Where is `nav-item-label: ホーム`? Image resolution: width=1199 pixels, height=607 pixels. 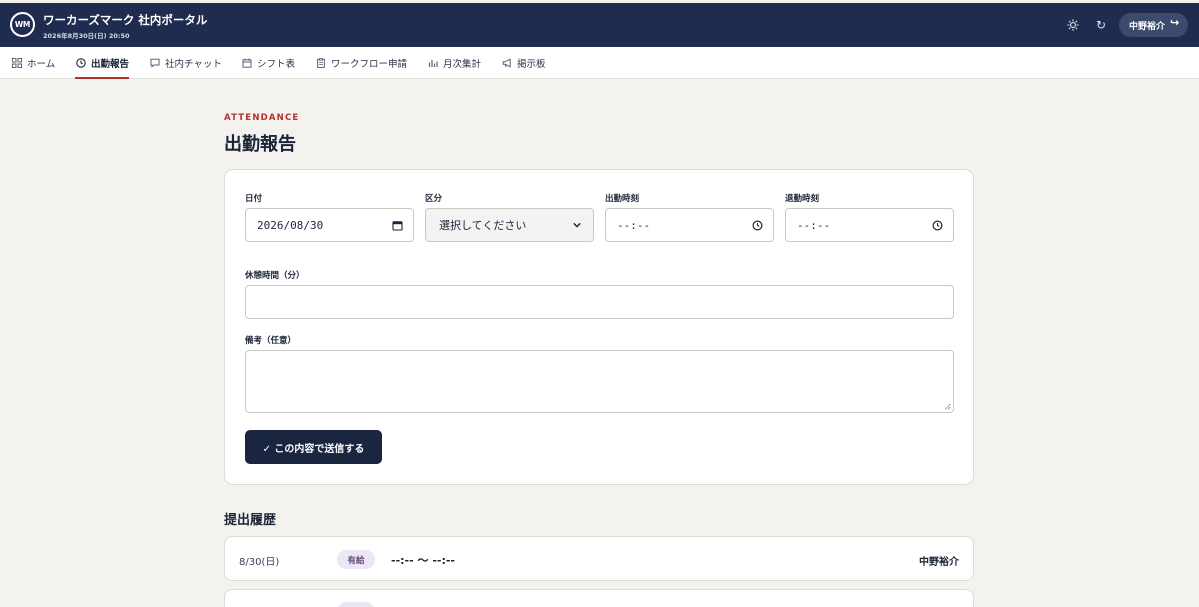 nav-item-label: ホーム is located at coordinates (41, 64).